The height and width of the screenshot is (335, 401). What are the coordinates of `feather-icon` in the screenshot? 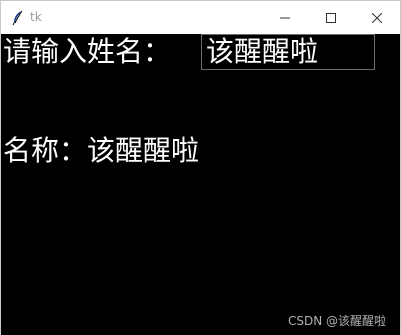 It's located at (18, 18).